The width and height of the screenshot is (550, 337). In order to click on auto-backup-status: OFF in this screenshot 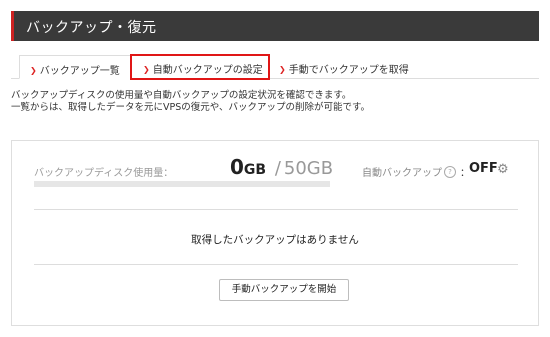, I will do `click(483, 168)`.